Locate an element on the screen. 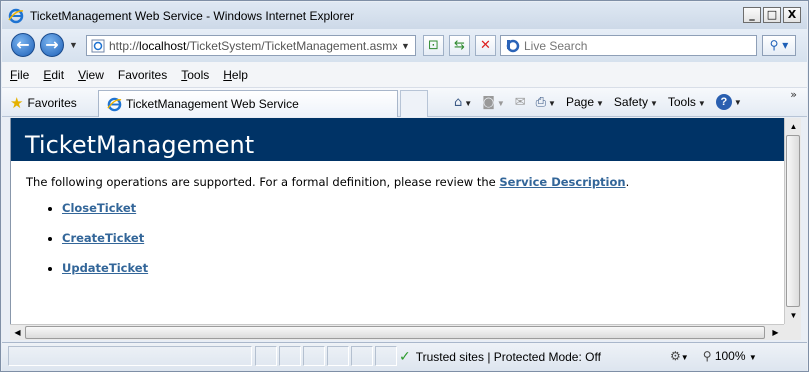  mail-icon: ✉ is located at coordinates (520, 102).